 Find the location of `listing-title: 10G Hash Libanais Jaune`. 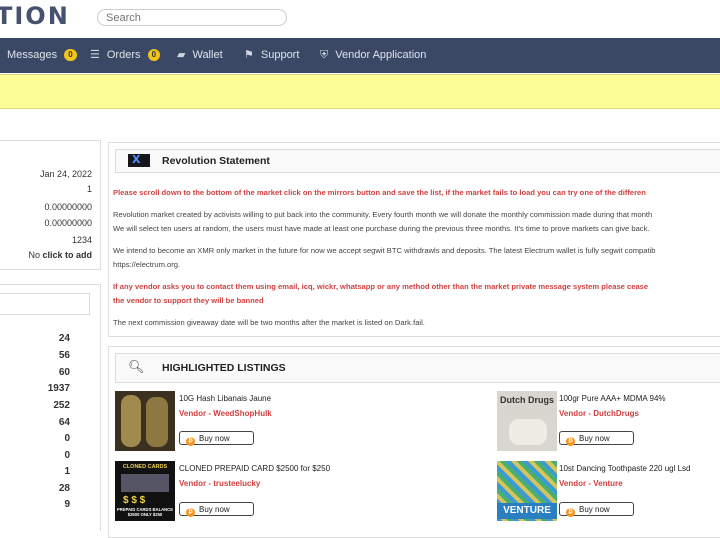

listing-title: 10G Hash Libanais Jaune is located at coordinates (225, 398).